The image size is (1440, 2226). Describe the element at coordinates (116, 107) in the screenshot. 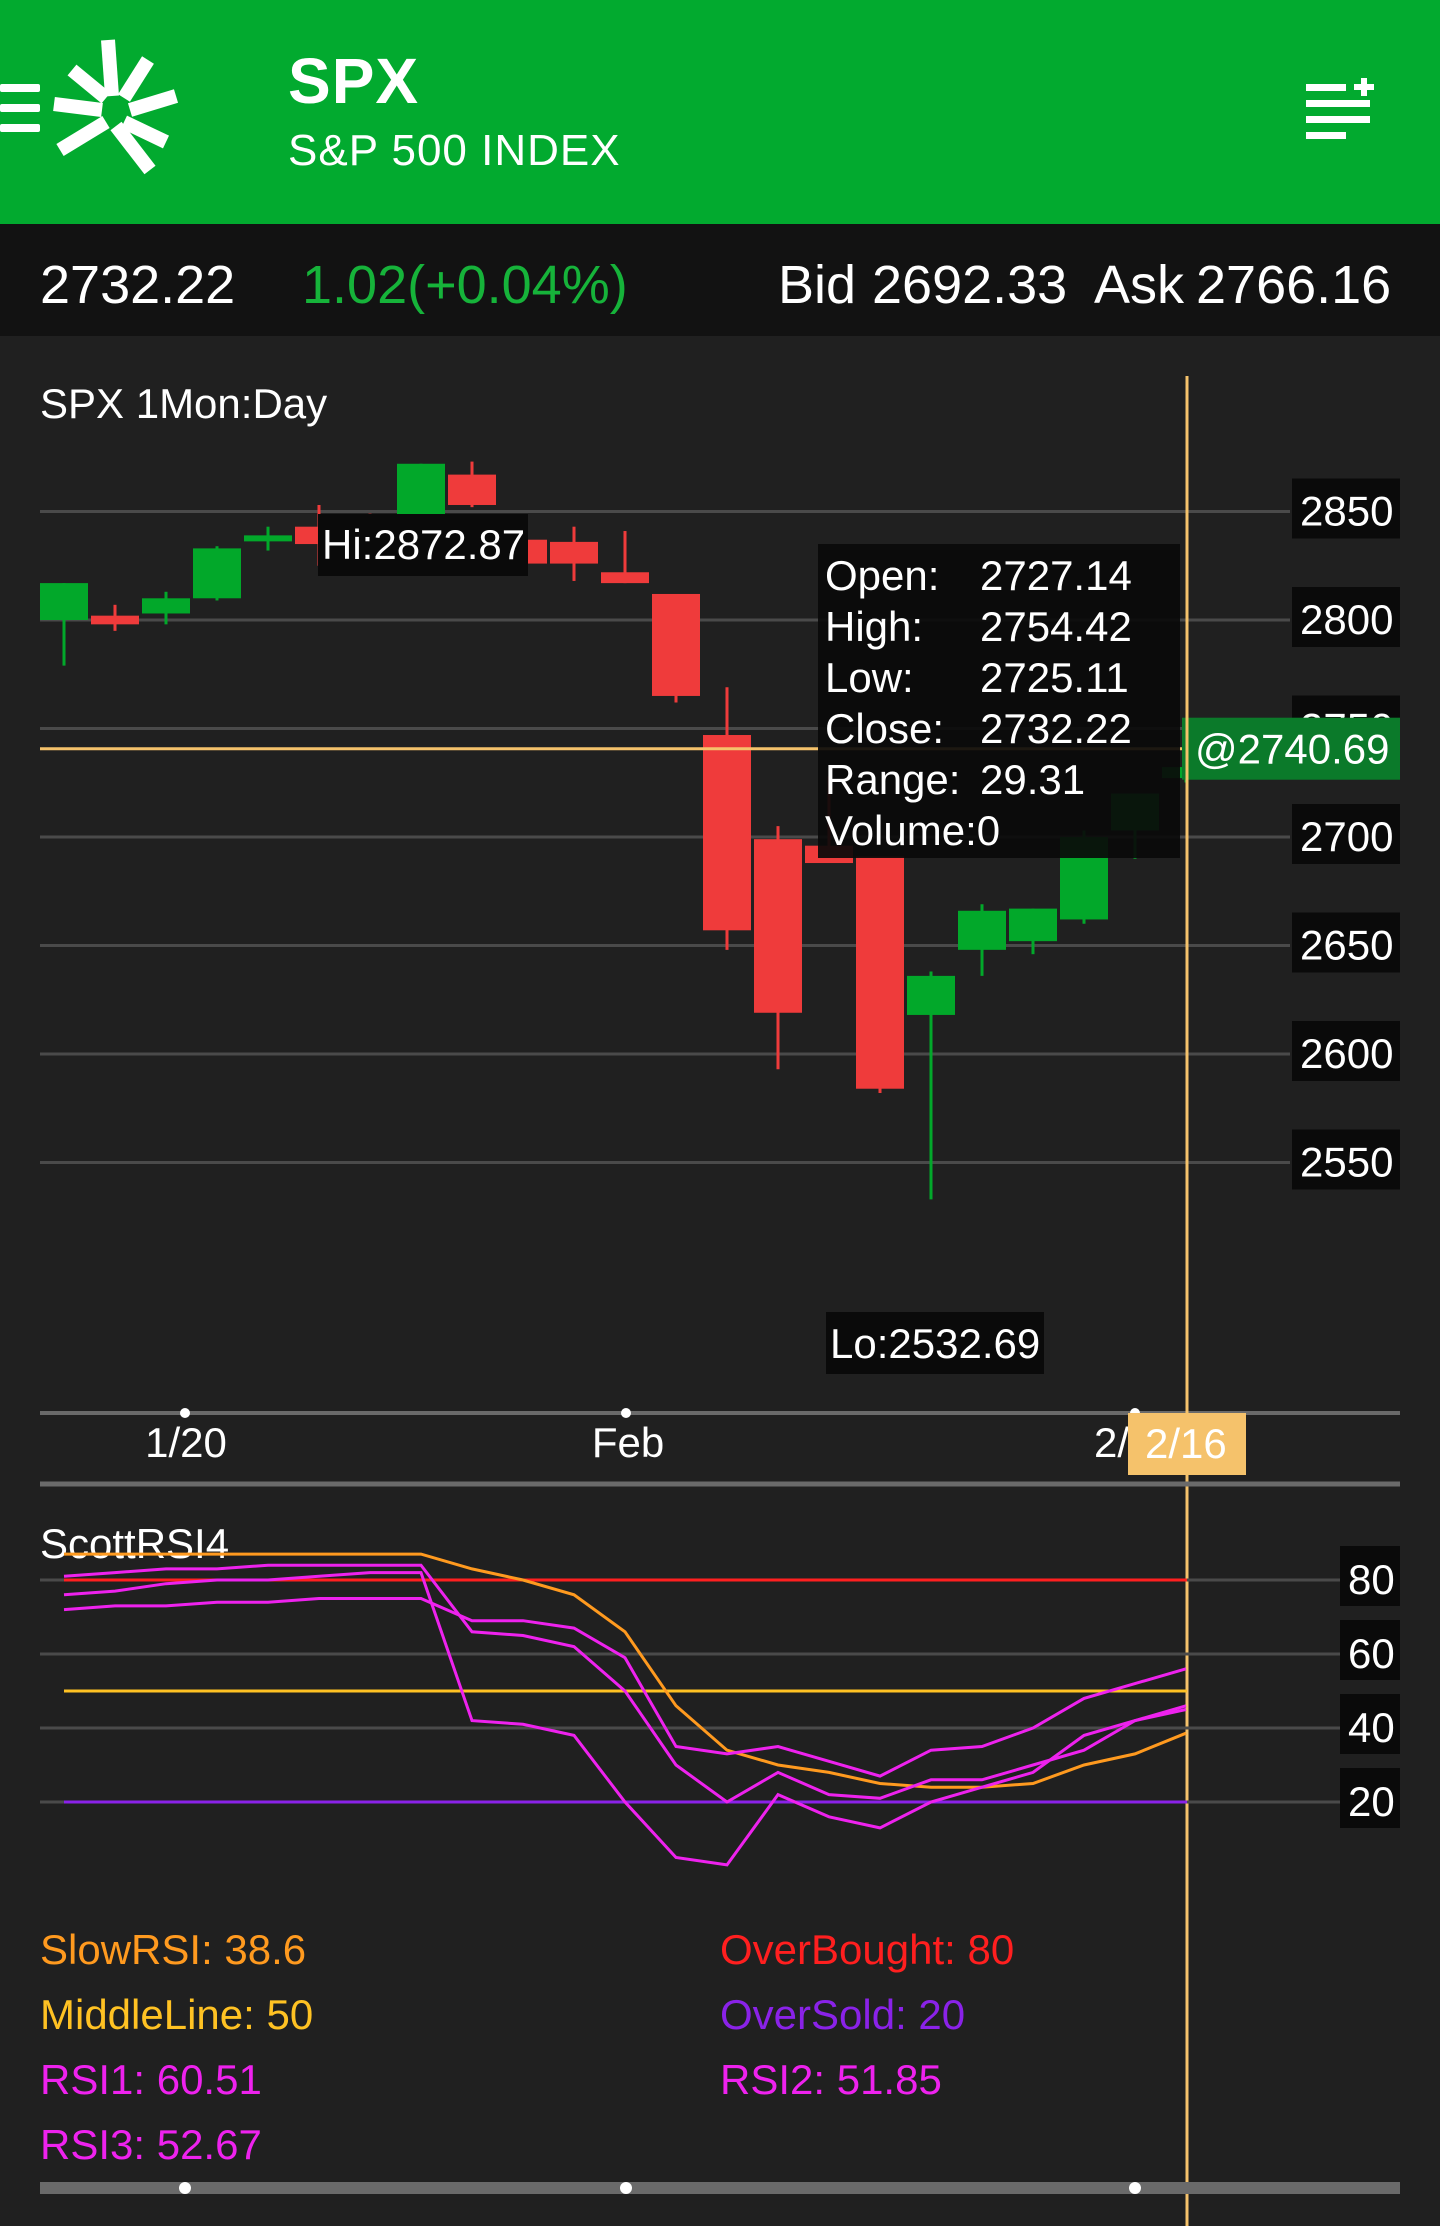

I see `logo-icon` at that location.